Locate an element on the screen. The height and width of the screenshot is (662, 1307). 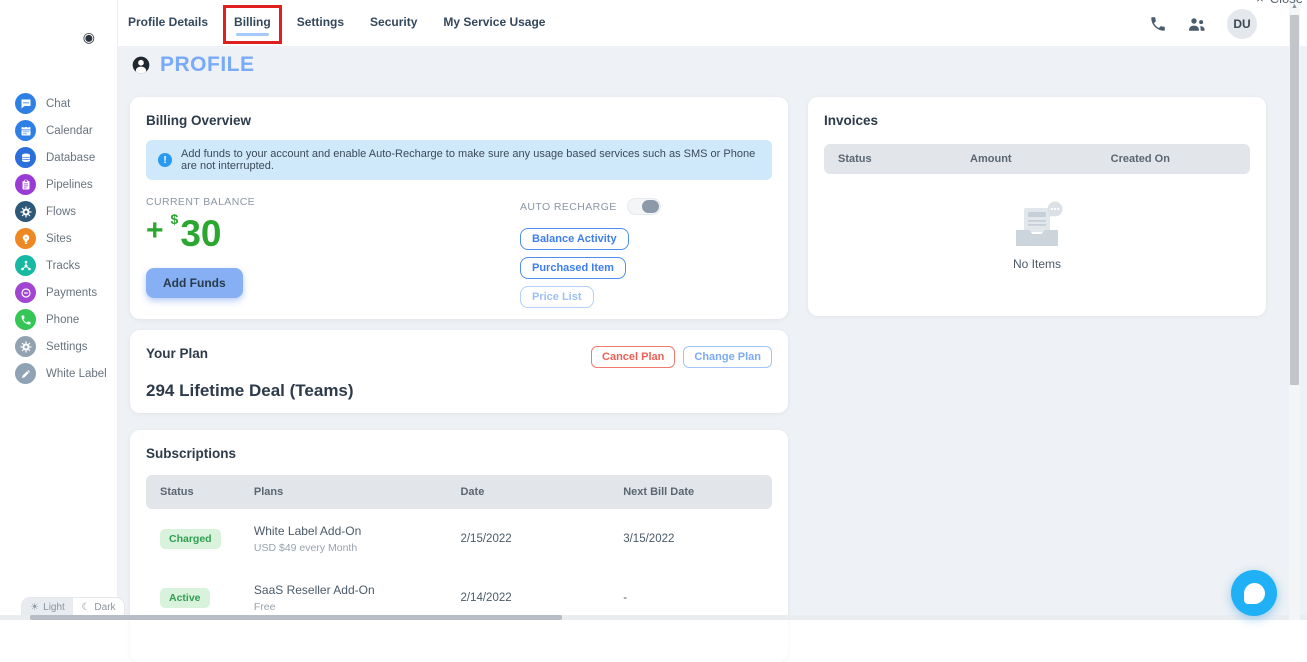
purchased-item-button: Purchased Item is located at coordinates (573, 268).